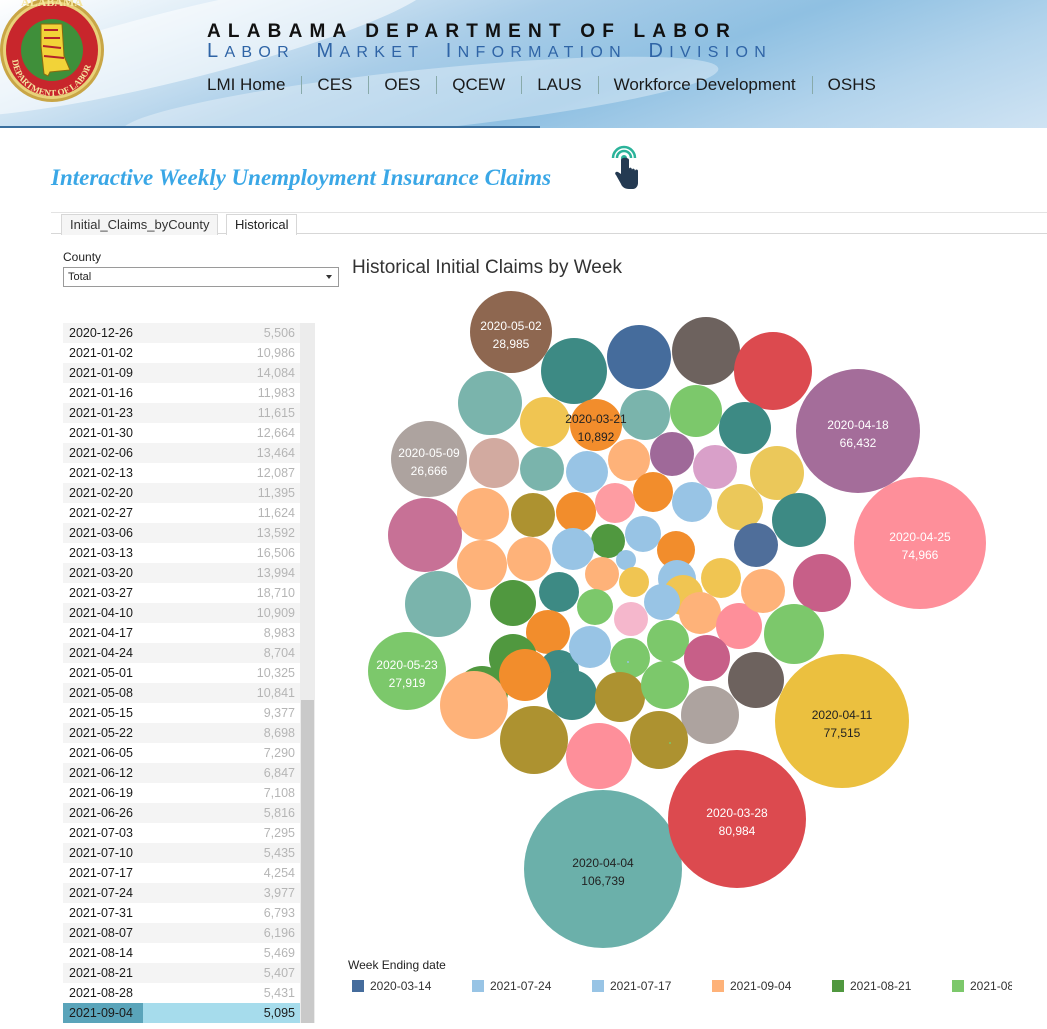  I want to click on week-list-row: 2021-04-24 8,704, so click(181, 653).